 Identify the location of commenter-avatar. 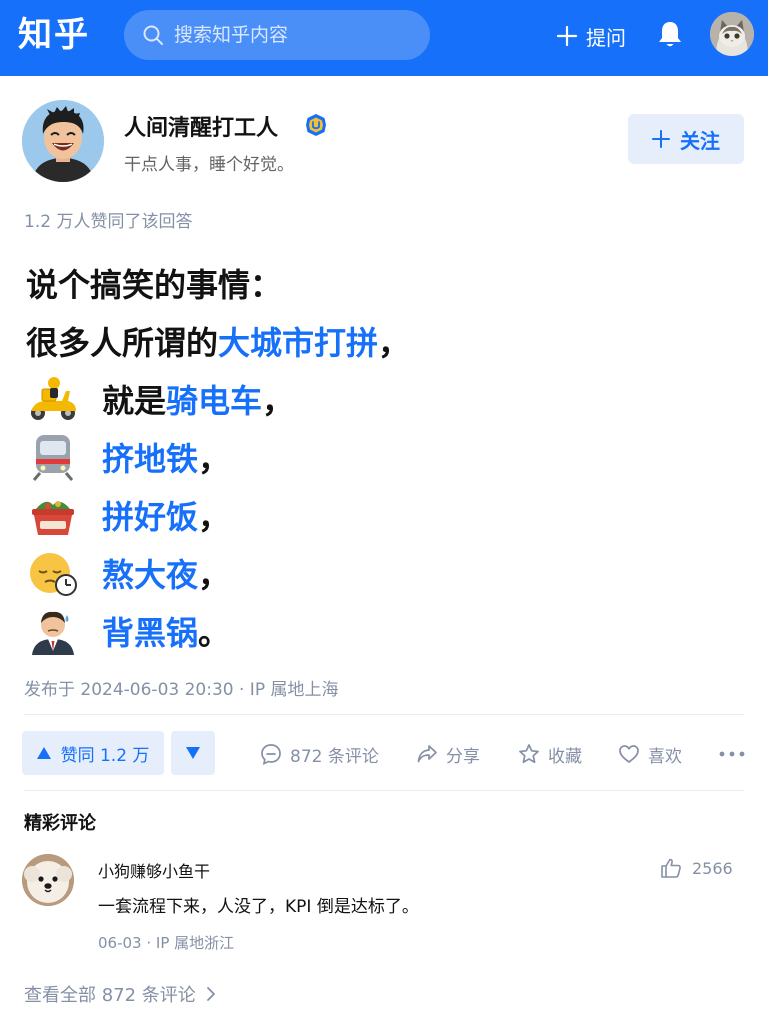
(48, 880).